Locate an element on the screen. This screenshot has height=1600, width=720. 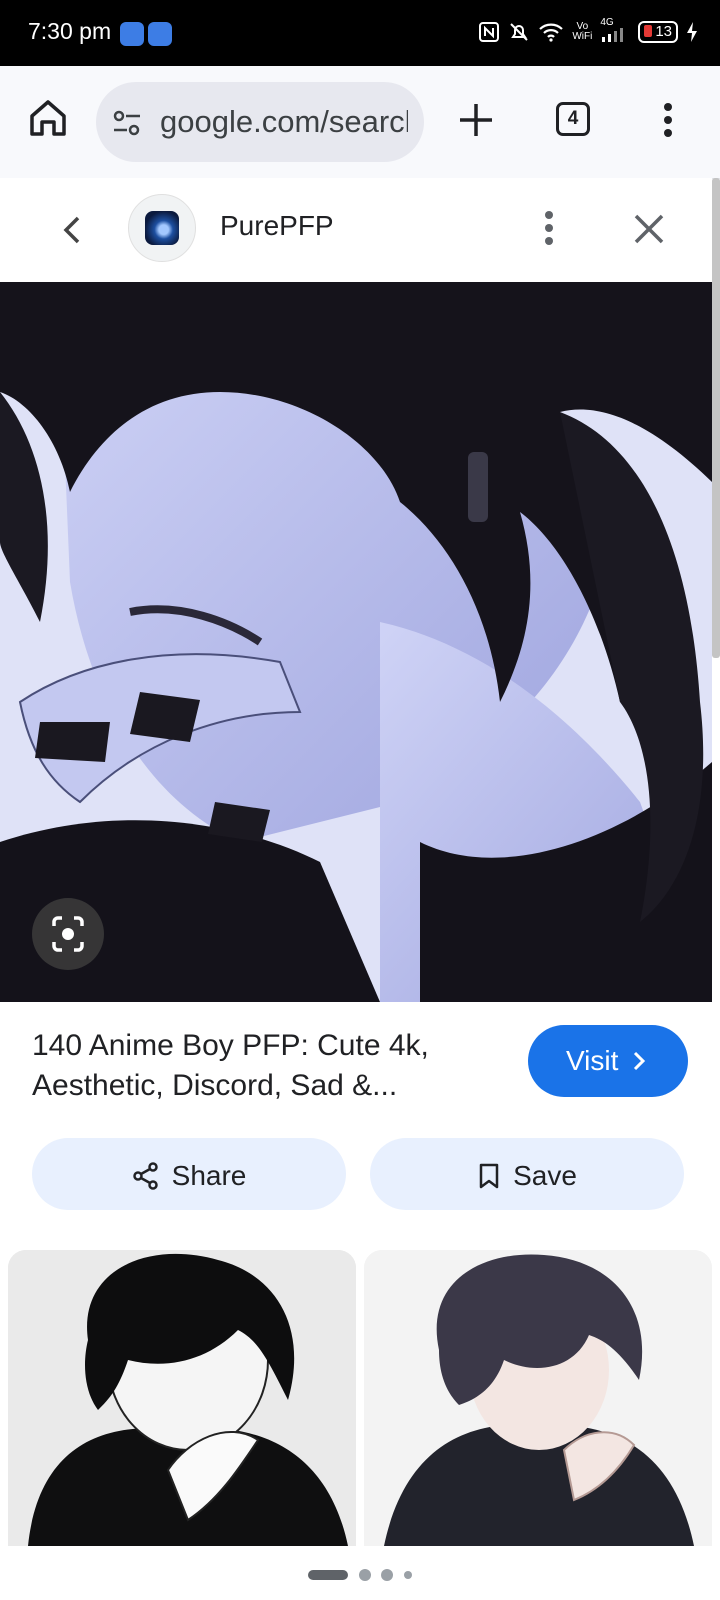
cell-signal: 4G is located at coordinates (615, 31).